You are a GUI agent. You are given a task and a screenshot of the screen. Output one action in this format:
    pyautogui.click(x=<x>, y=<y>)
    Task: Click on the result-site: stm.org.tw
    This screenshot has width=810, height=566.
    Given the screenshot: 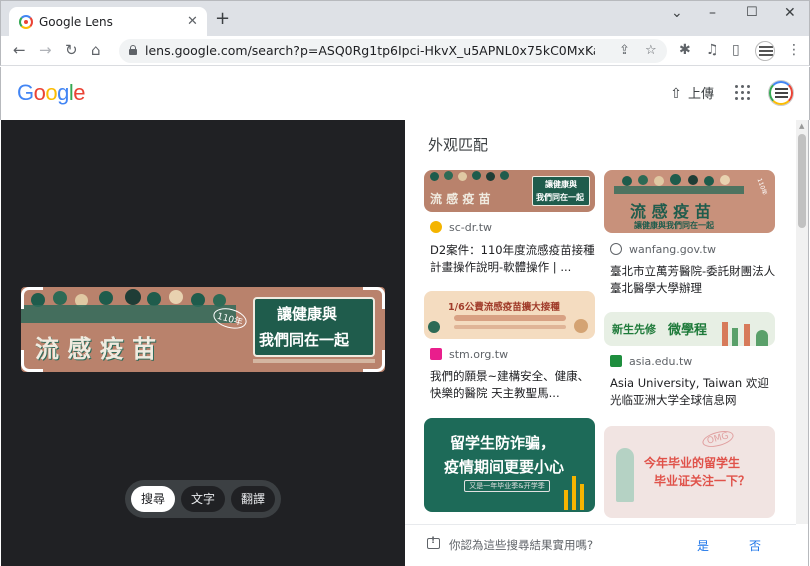 What is the action you would take?
    pyautogui.click(x=469, y=354)
    